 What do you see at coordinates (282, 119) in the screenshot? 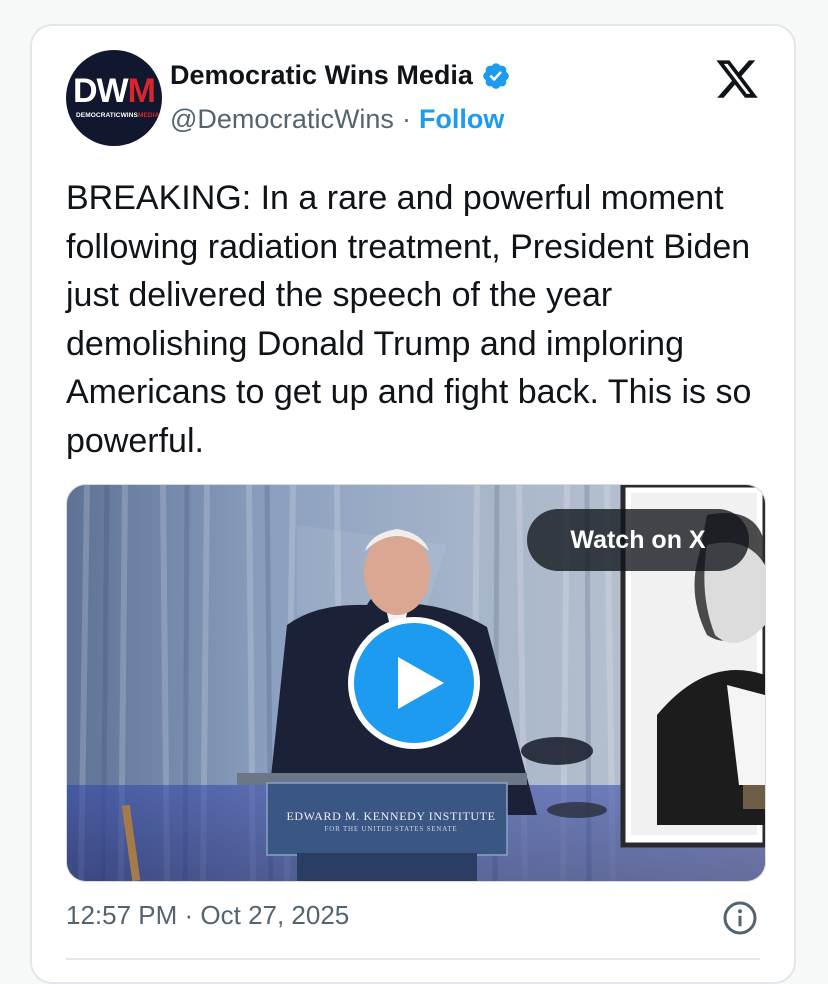
I see `handle: @DemocraticWins` at bounding box center [282, 119].